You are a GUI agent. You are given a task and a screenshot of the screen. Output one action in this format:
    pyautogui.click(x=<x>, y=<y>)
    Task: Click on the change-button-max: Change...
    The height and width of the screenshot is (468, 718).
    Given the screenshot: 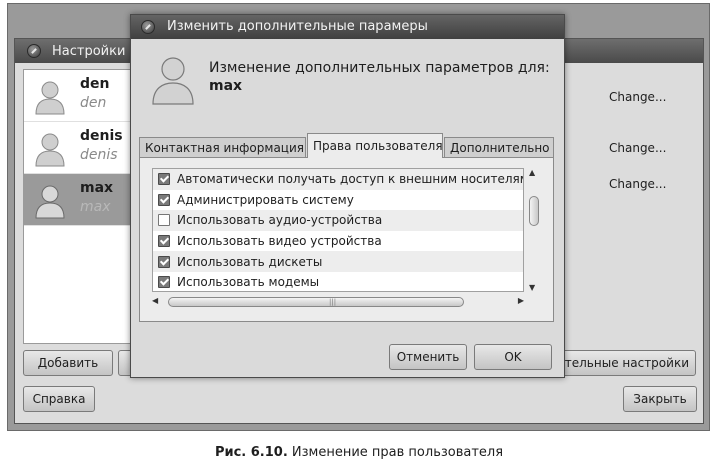 What is the action you would take?
    pyautogui.click(x=637, y=184)
    